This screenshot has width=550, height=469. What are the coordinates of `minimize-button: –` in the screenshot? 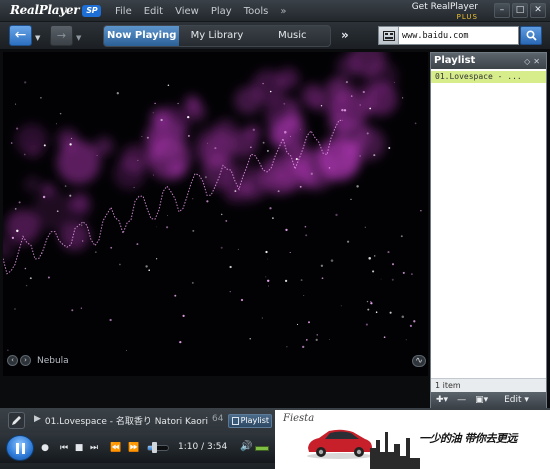 It's located at (502, 10).